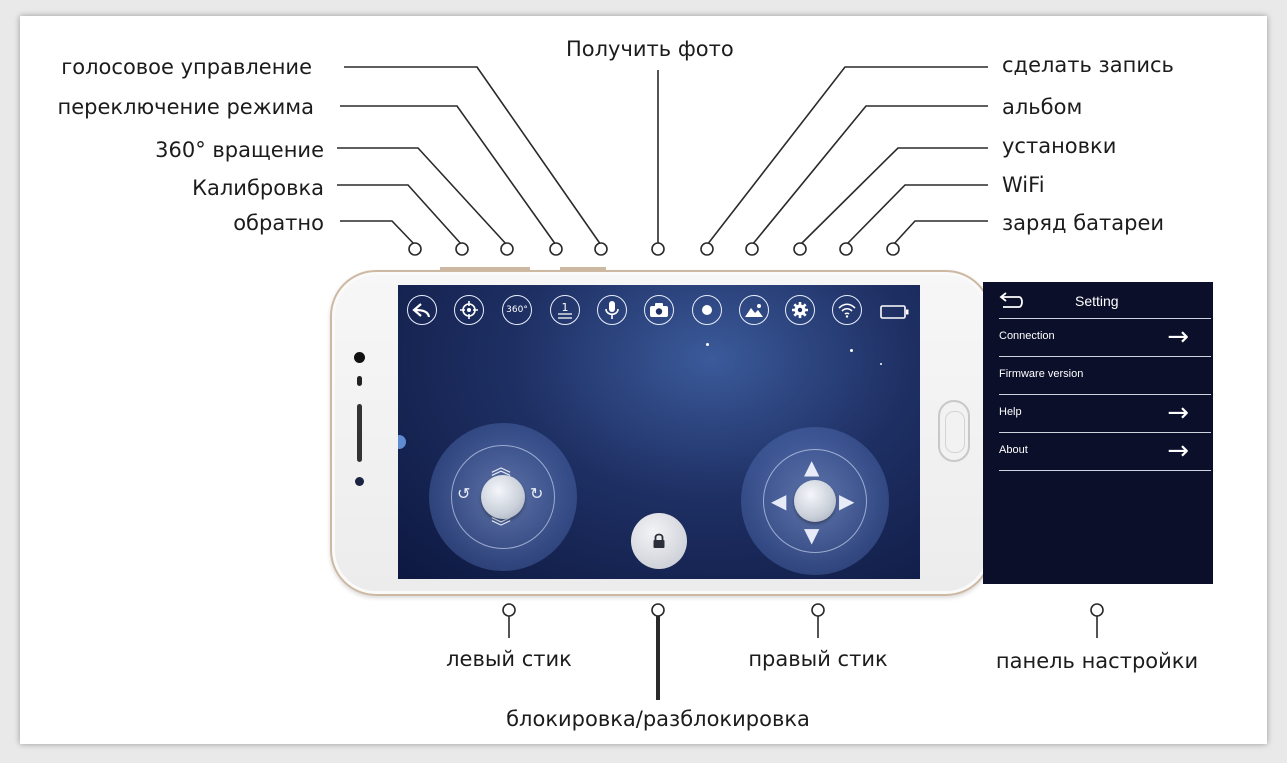 This screenshot has height=763, width=1287. What do you see at coordinates (359, 481) in the screenshot?
I see `front-sensor-icon` at bounding box center [359, 481].